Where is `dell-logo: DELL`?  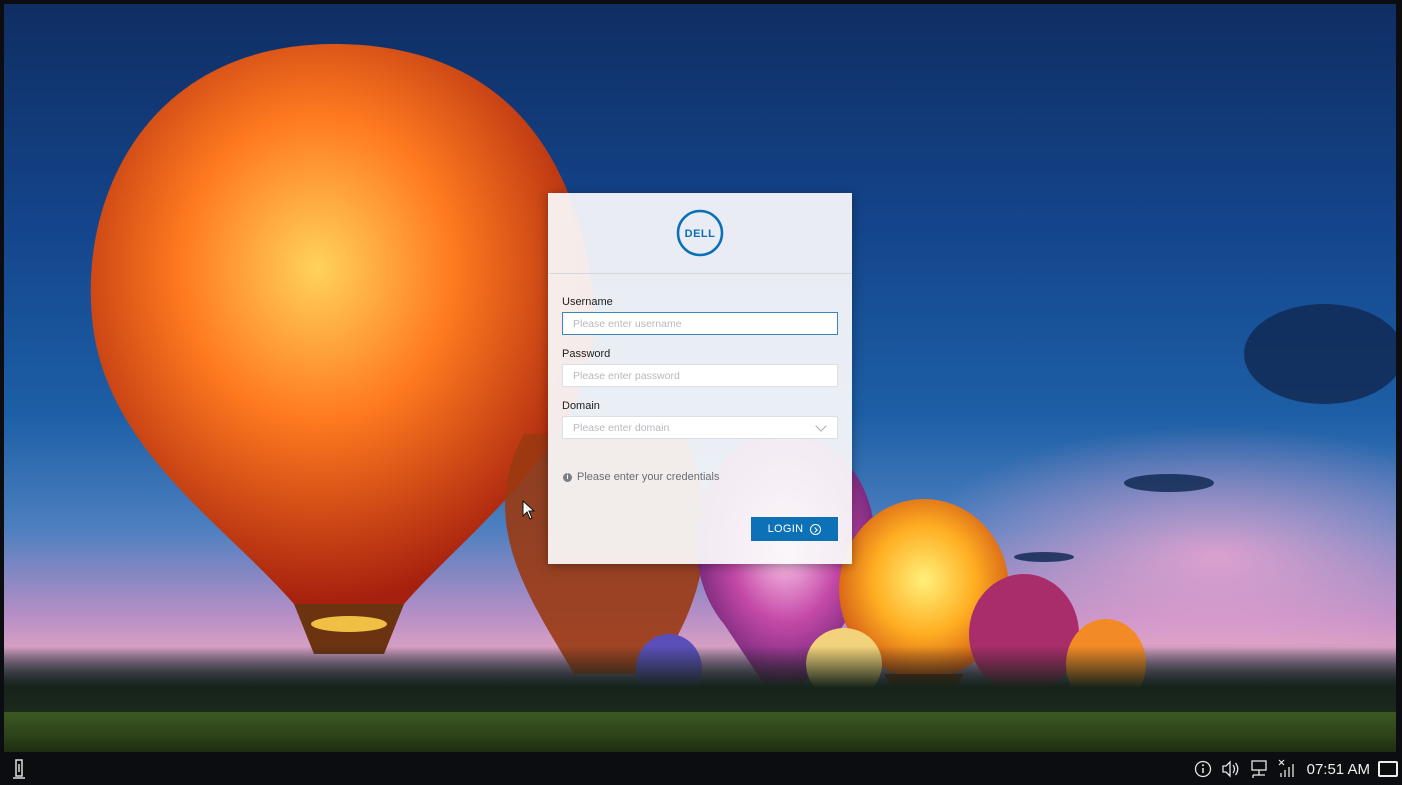
dell-logo: DELL is located at coordinates (700, 233).